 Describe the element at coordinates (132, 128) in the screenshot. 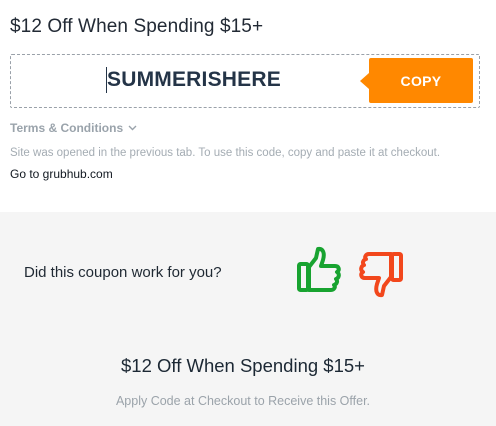

I see `chevron-down-icon` at that location.